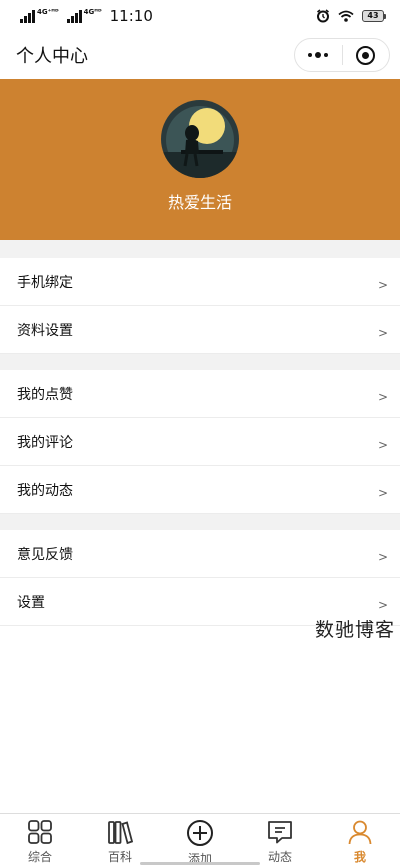  I want to click on tab-add: 添加, so click(200, 840).